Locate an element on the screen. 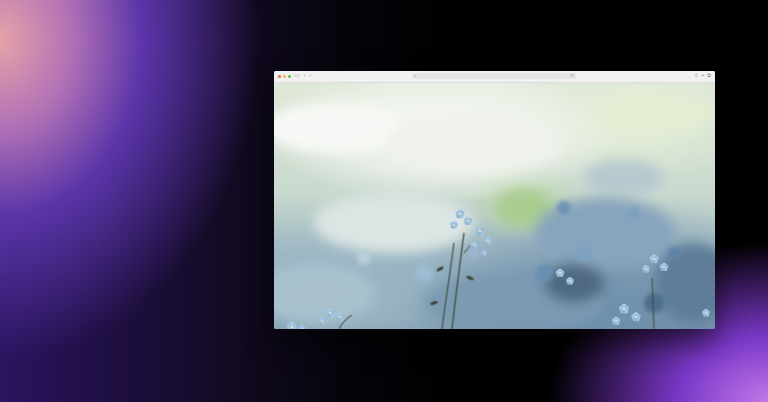  address-bar: ◐ ↻ is located at coordinates (494, 76).